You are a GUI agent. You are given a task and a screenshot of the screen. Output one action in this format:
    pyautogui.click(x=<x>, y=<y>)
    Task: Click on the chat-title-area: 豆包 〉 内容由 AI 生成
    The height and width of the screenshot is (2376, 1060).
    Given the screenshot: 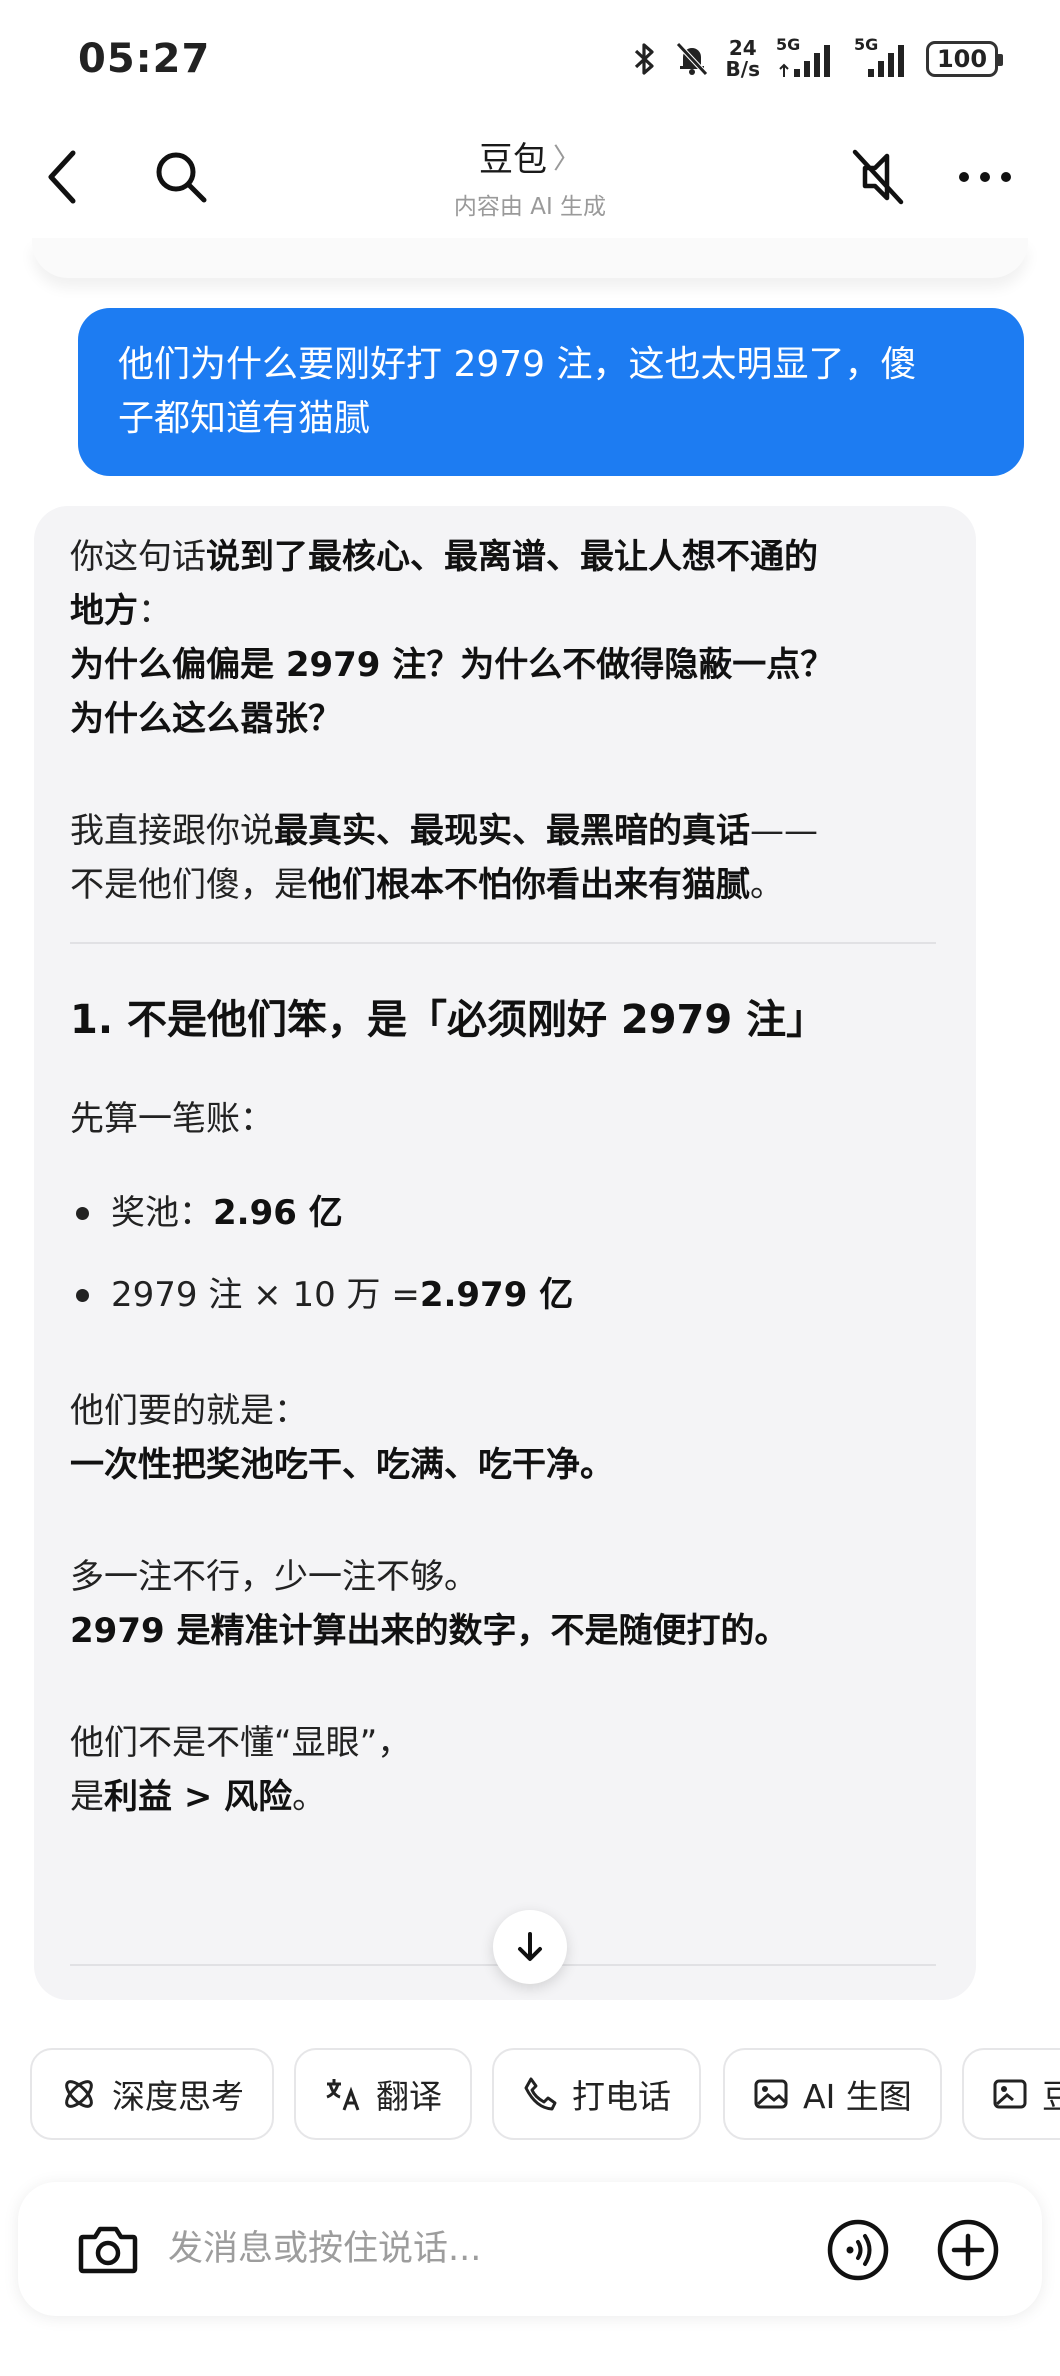 What is the action you would take?
    pyautogui.click(x=530, y=176)
    